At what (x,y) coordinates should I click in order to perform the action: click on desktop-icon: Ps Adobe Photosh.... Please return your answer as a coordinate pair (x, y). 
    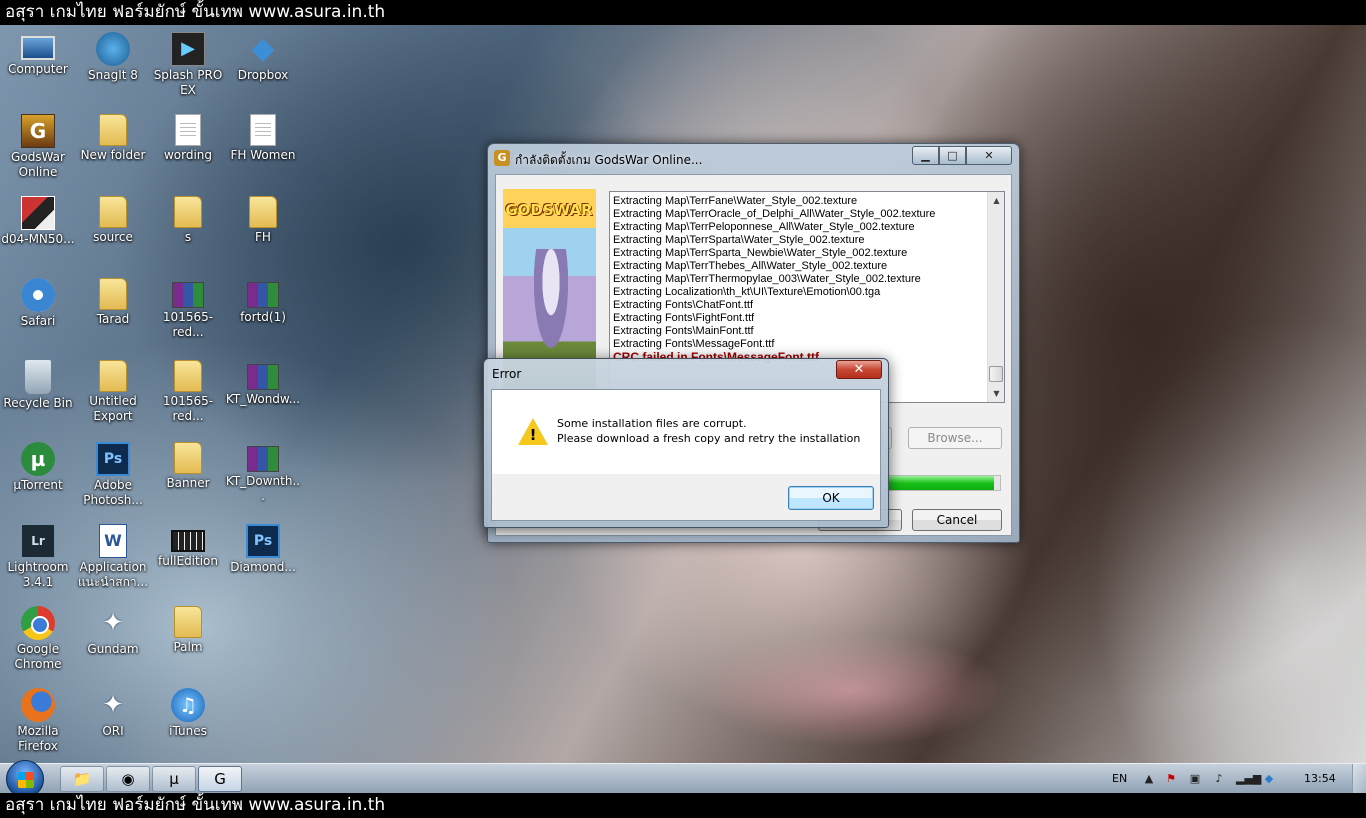
    Looking at the image, I should click on (113, 478).